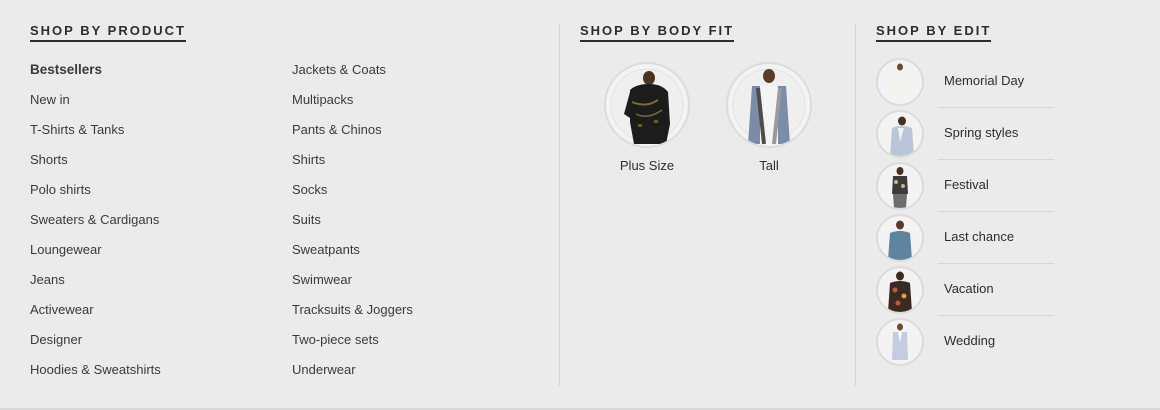 The width and height of the screenshot is (1160, 410). What do you see at coordinates (352, 195) in the screenshot?
I see `product-link-socks: Socks` at bounding box center [352, 195].